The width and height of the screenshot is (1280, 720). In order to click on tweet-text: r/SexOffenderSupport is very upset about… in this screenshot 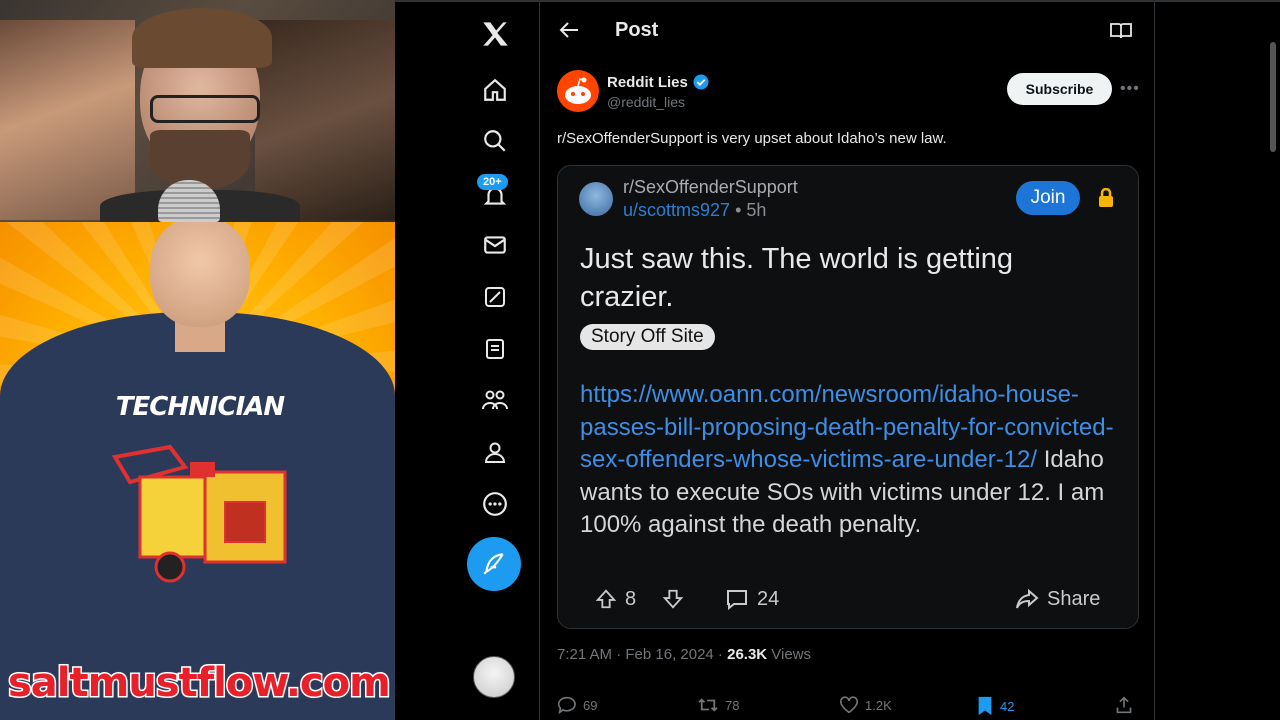, I will do `click(752, 138)`.